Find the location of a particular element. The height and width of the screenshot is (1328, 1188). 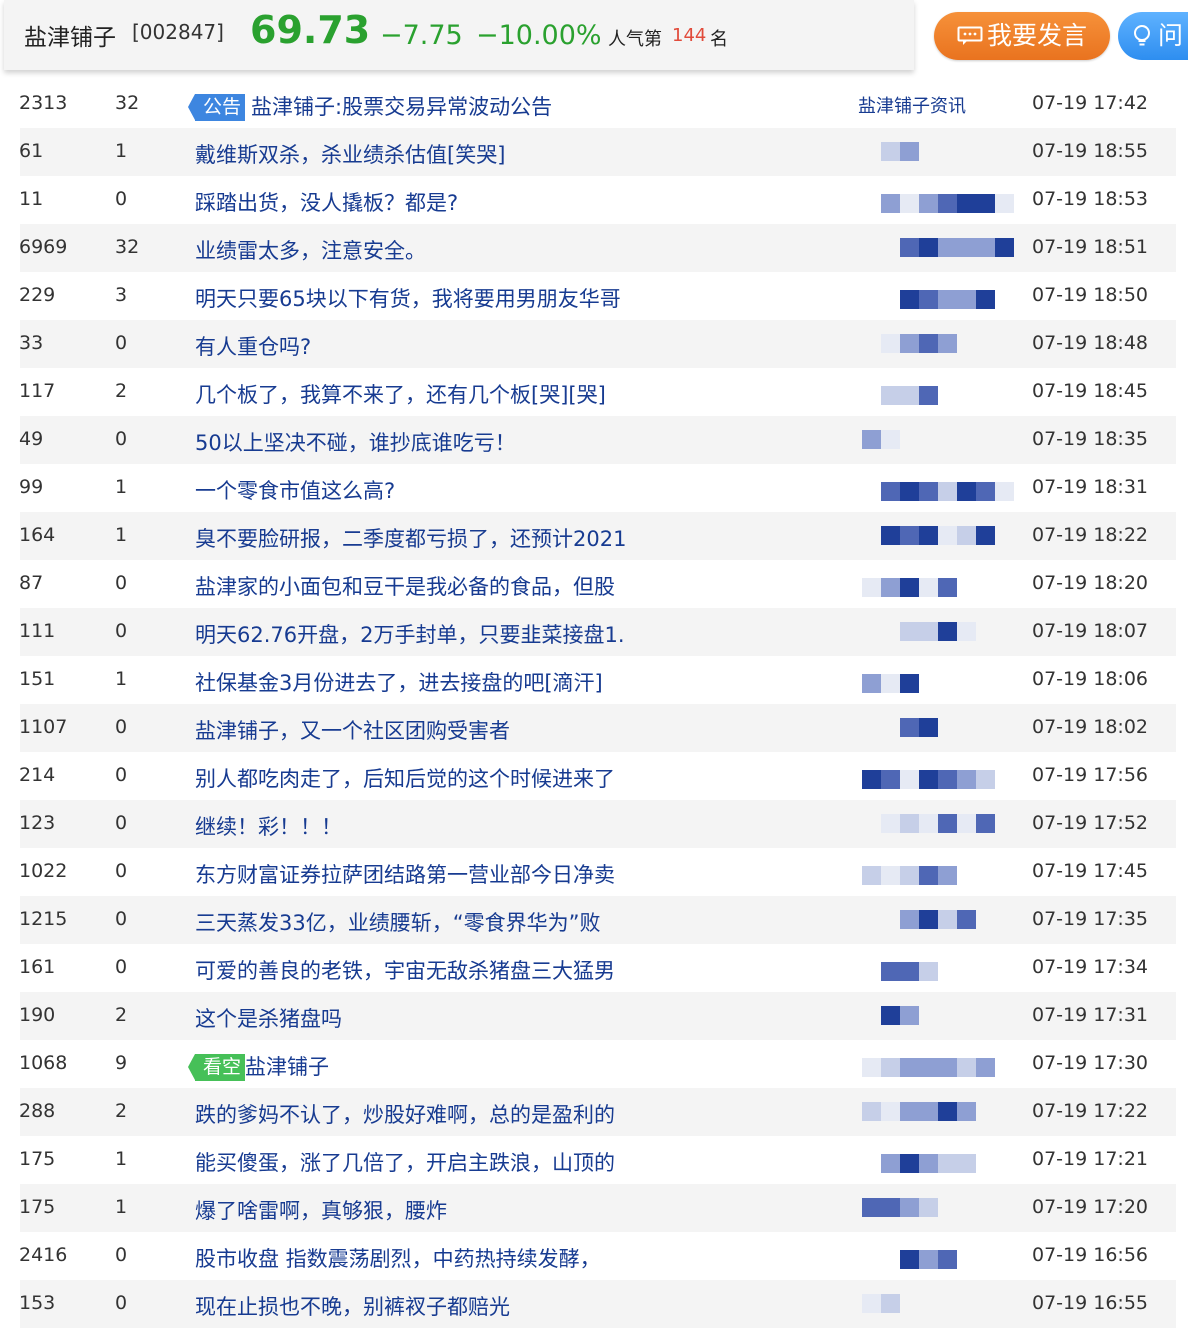

post-row: 161 0 可爱的善良的老铁，宇宙无敌杀猪盘三大猛男 07-19 17:34 is located at coordinates (597, 968).